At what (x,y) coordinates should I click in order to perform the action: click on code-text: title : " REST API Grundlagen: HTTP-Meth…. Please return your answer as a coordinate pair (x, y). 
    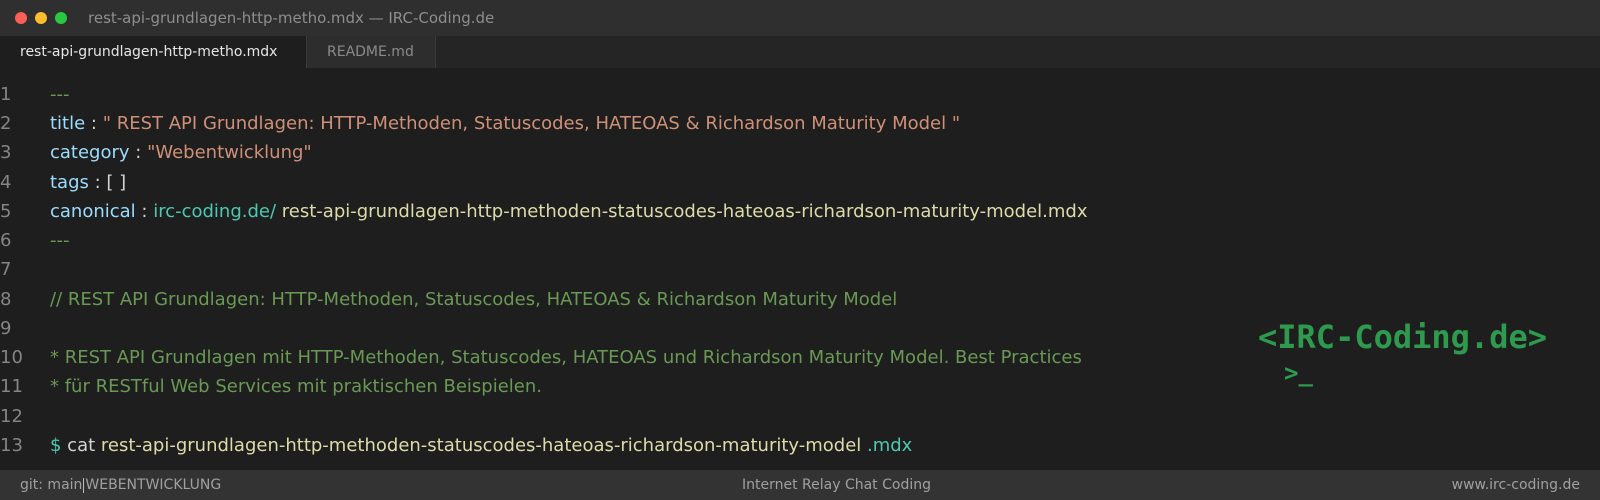
    Looking at the image, I should click on (505, 124).